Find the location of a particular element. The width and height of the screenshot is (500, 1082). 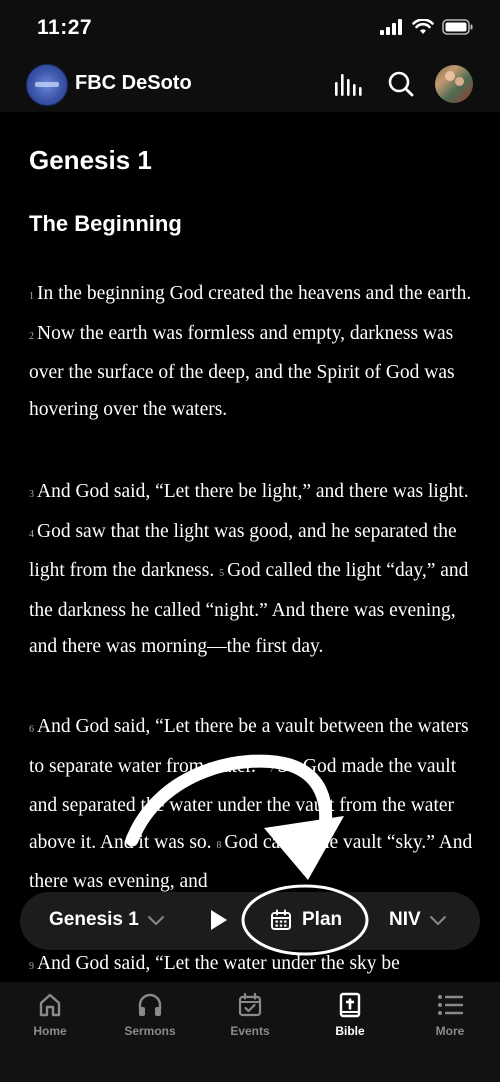

version-selector: NIV is located at coordinates (418, 920).